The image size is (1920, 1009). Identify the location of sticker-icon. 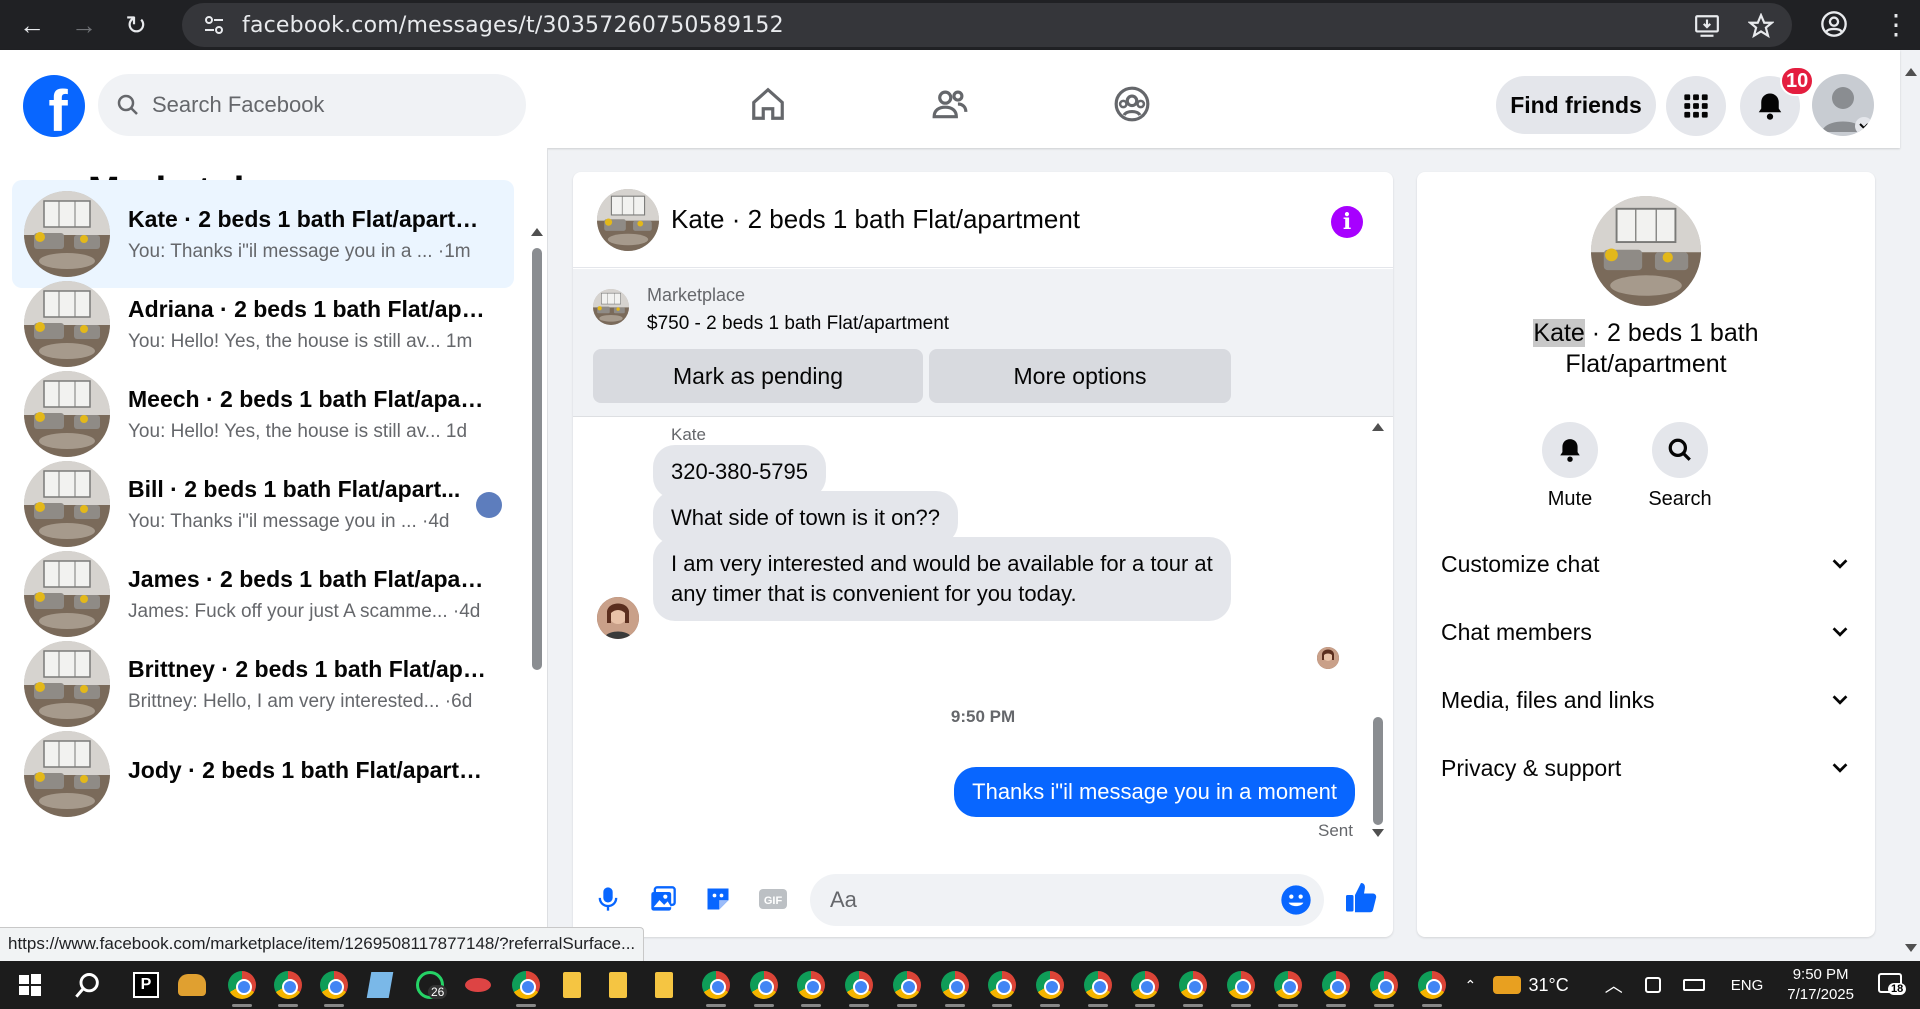
(718, 899).